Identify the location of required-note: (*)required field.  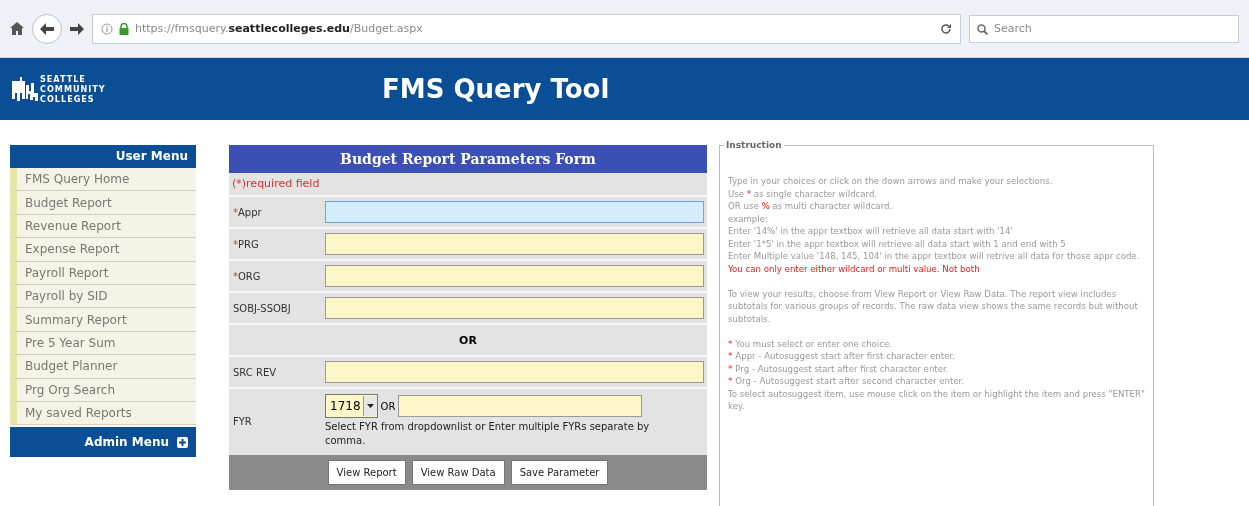
(276, 184).